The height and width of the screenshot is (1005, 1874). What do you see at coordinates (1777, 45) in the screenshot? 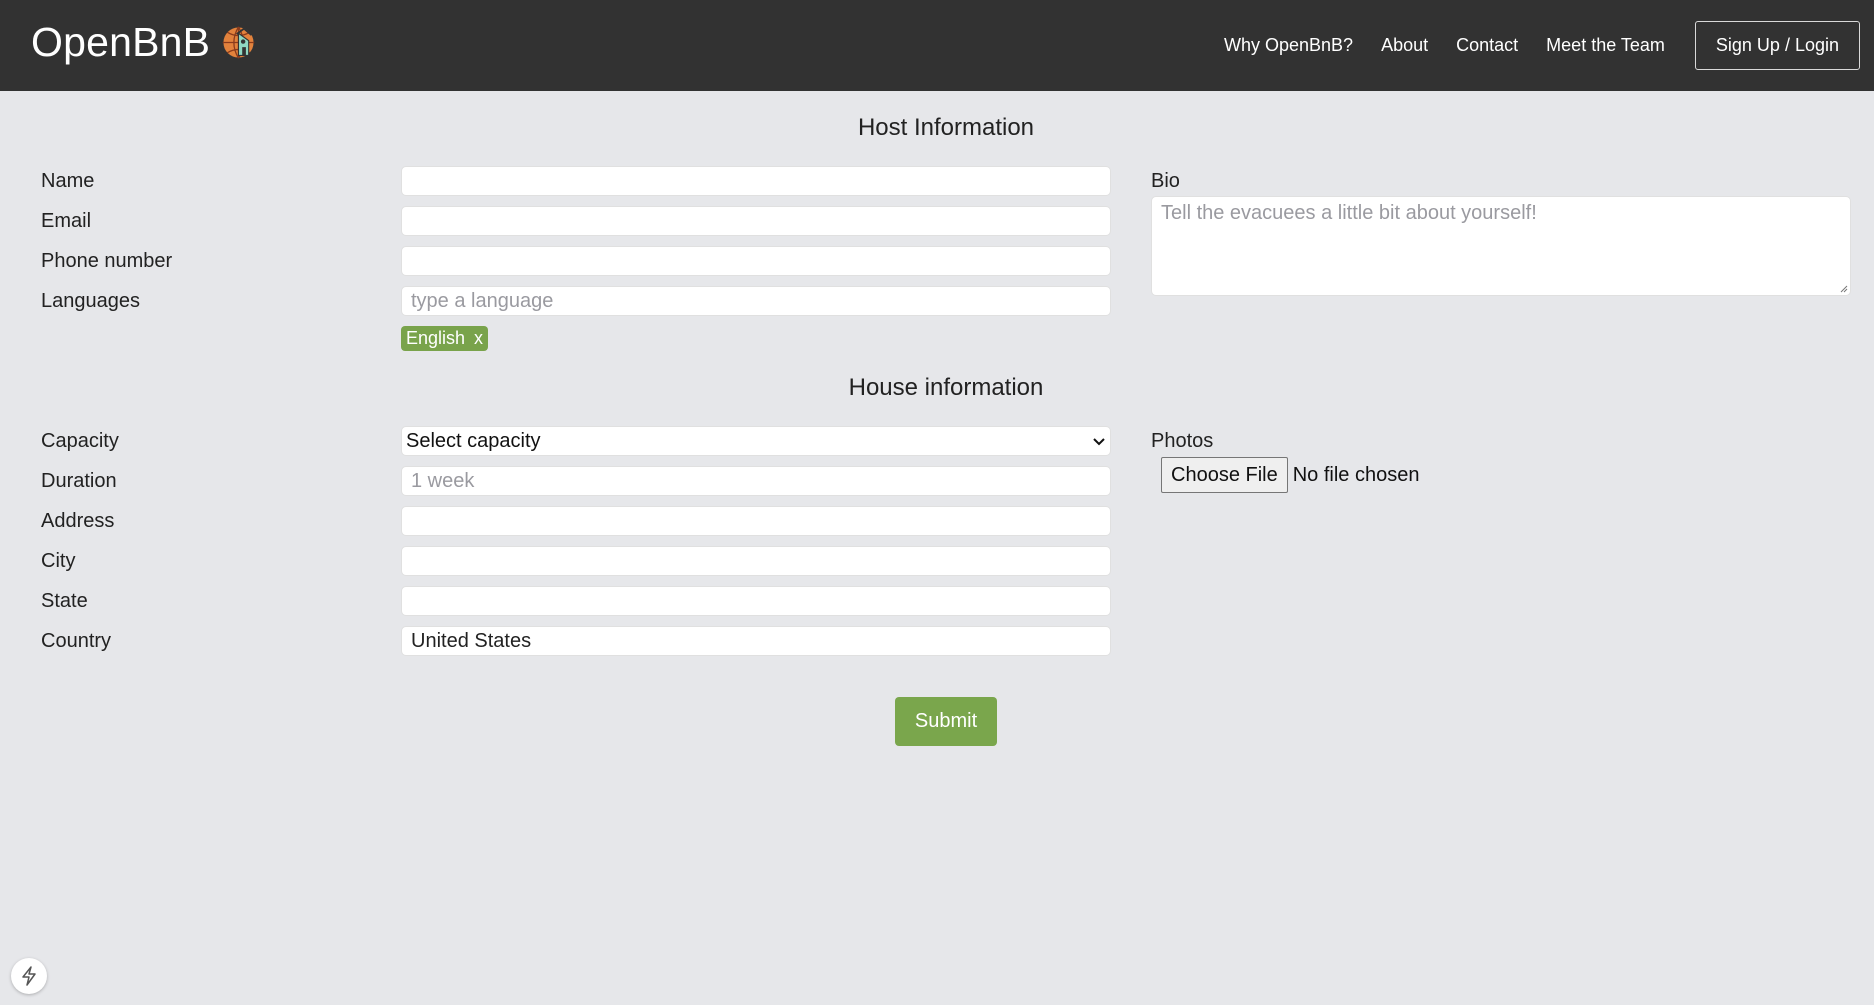
I see `signup-login-button: Sign Up / Login` at bounding box center [1777, 45].